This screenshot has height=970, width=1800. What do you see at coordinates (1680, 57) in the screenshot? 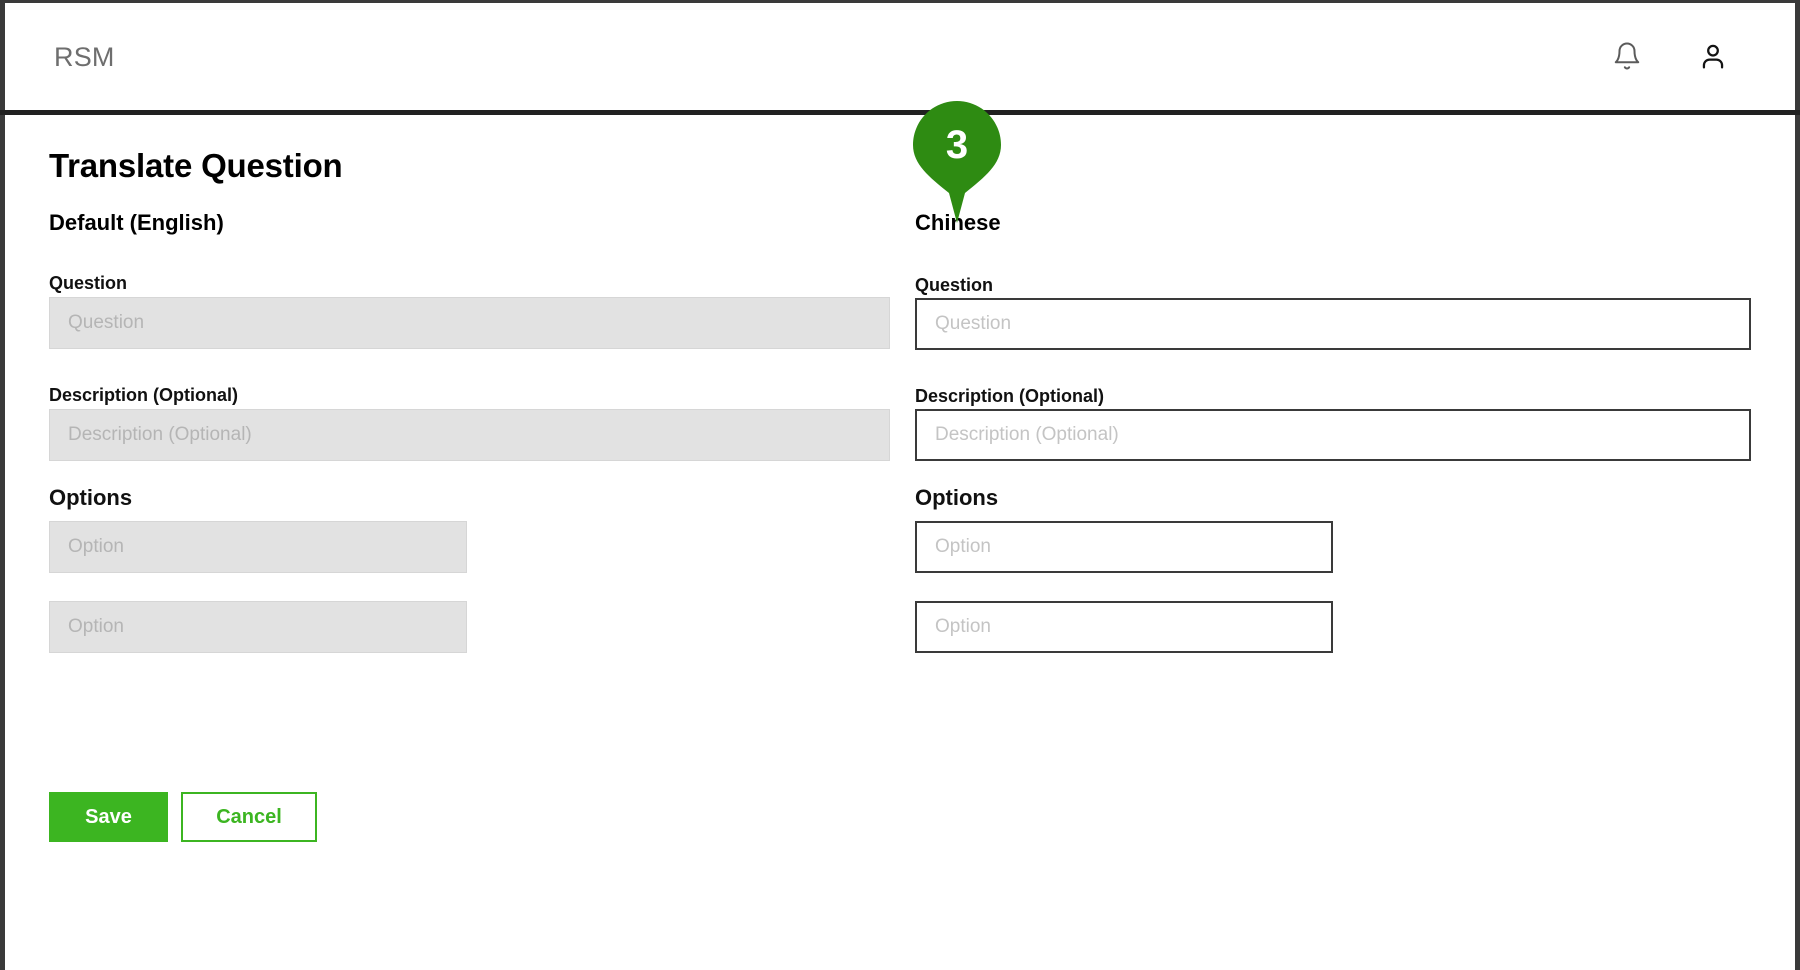
I see `topbar-actions` at bounding box center [1680, 57].